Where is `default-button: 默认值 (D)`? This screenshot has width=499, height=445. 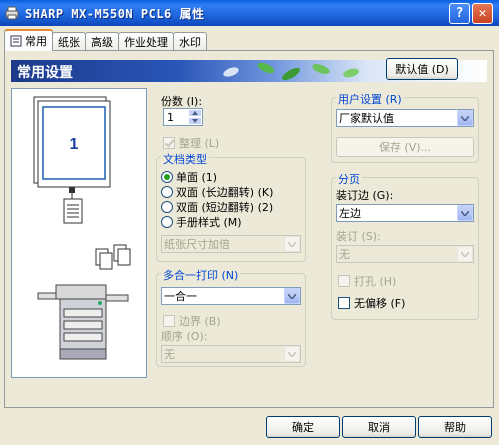 default-button: 默认值 (D) is located at coordinates (422, 69).